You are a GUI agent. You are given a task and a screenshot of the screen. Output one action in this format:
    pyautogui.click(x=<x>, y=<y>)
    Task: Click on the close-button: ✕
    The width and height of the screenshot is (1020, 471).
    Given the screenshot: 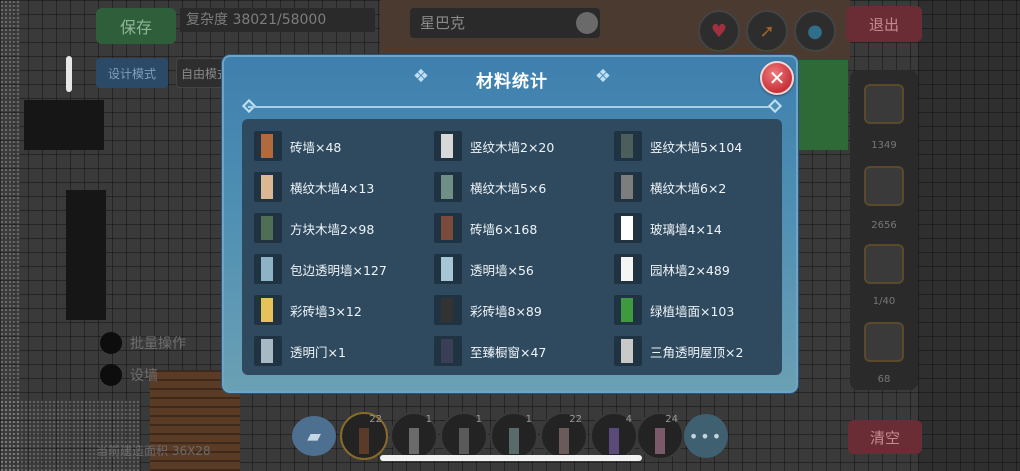 What is the action you would take?
    pyautogui.click(x=777, y=78)
    